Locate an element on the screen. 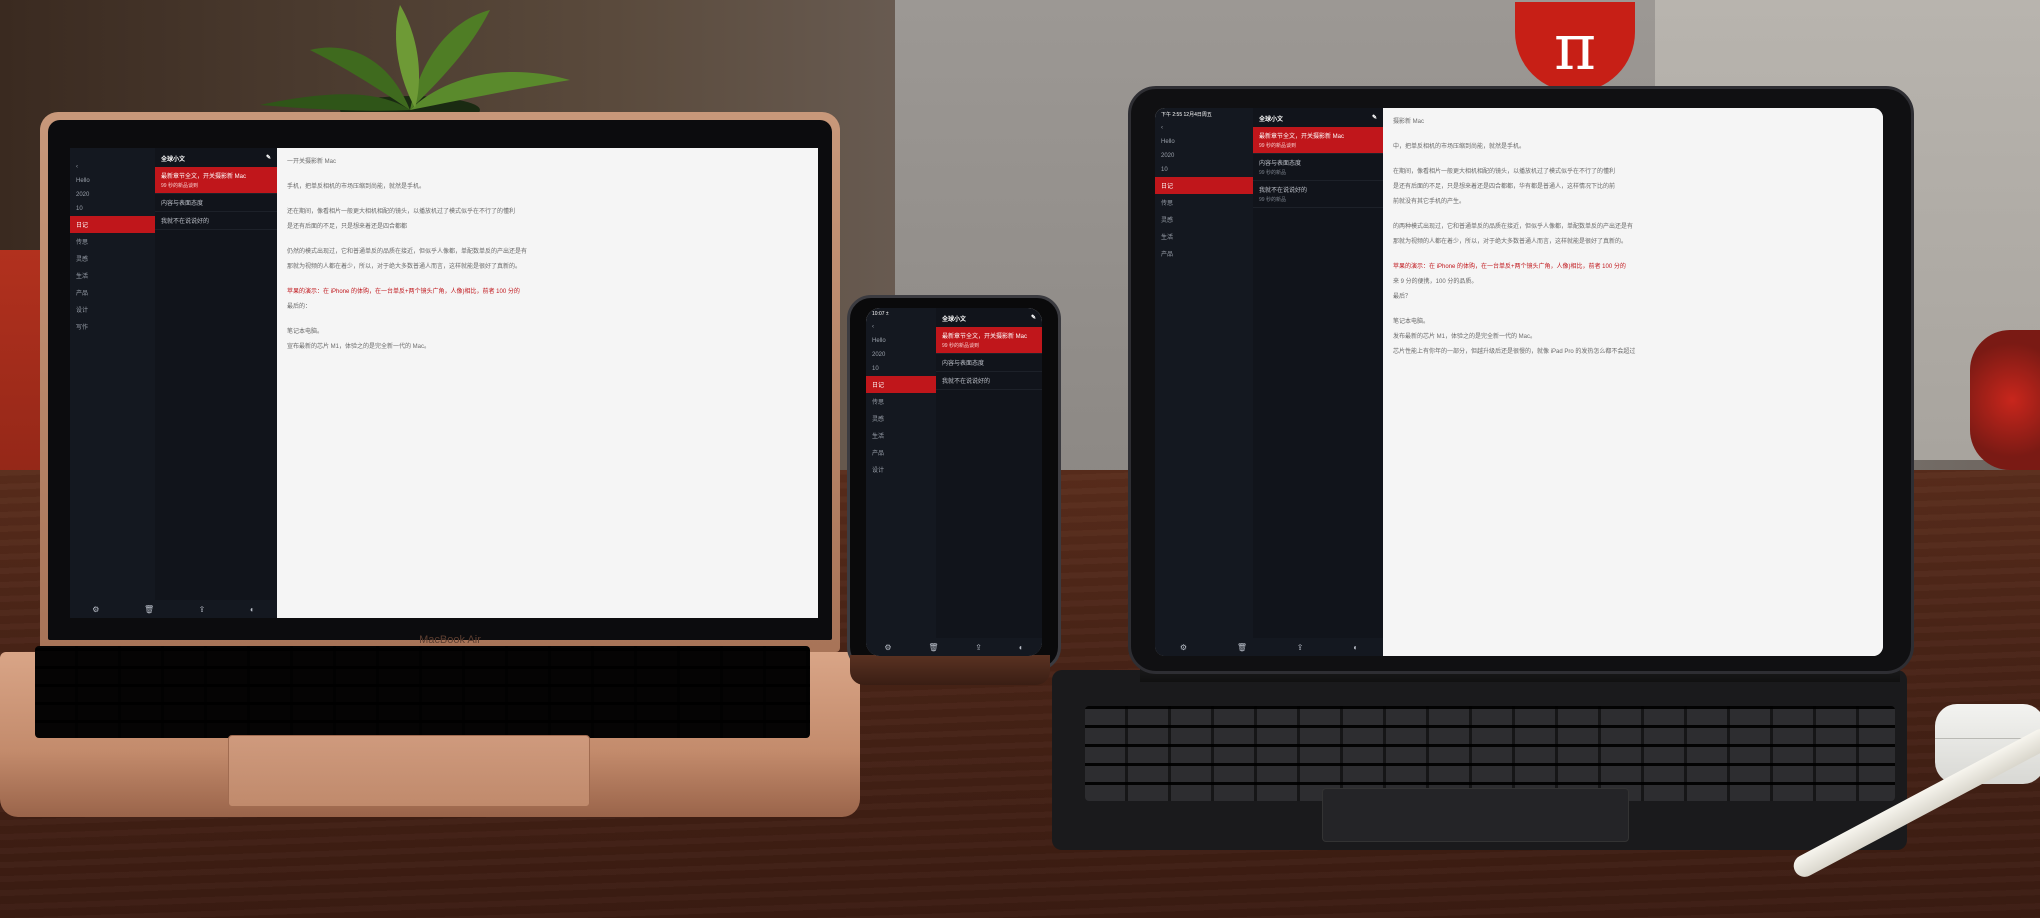 The width and height of the screenshot is (2040, 918). macbook-sidebar: ‹ Hello 2020 10 日记 传思 灵感 生活 产品 设计 写作 is located at coordinates (112, 383).